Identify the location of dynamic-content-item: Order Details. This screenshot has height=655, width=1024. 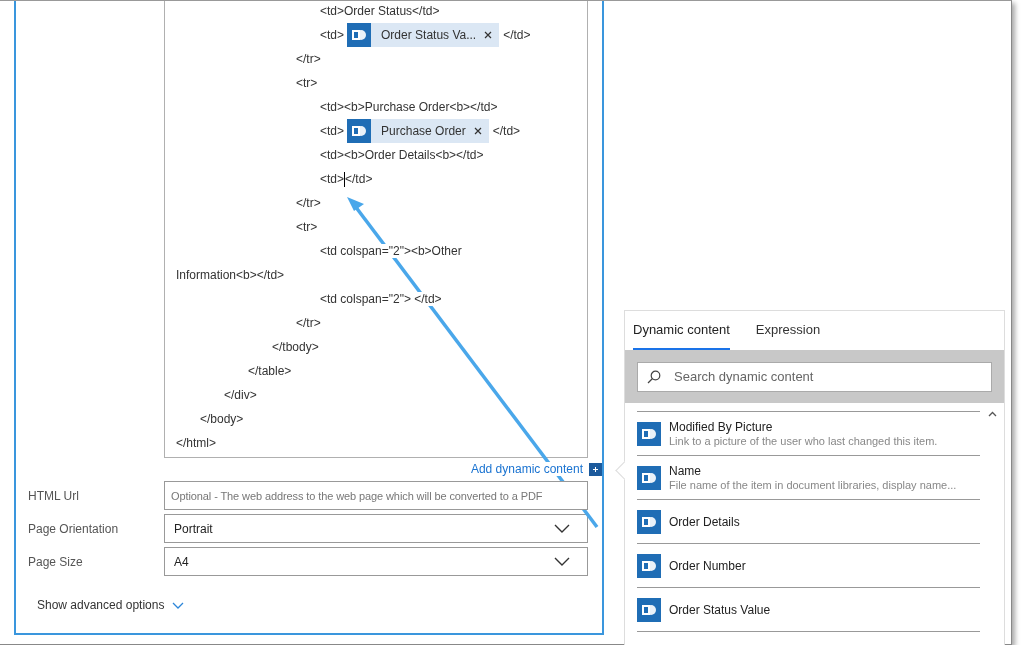
(808, 521).